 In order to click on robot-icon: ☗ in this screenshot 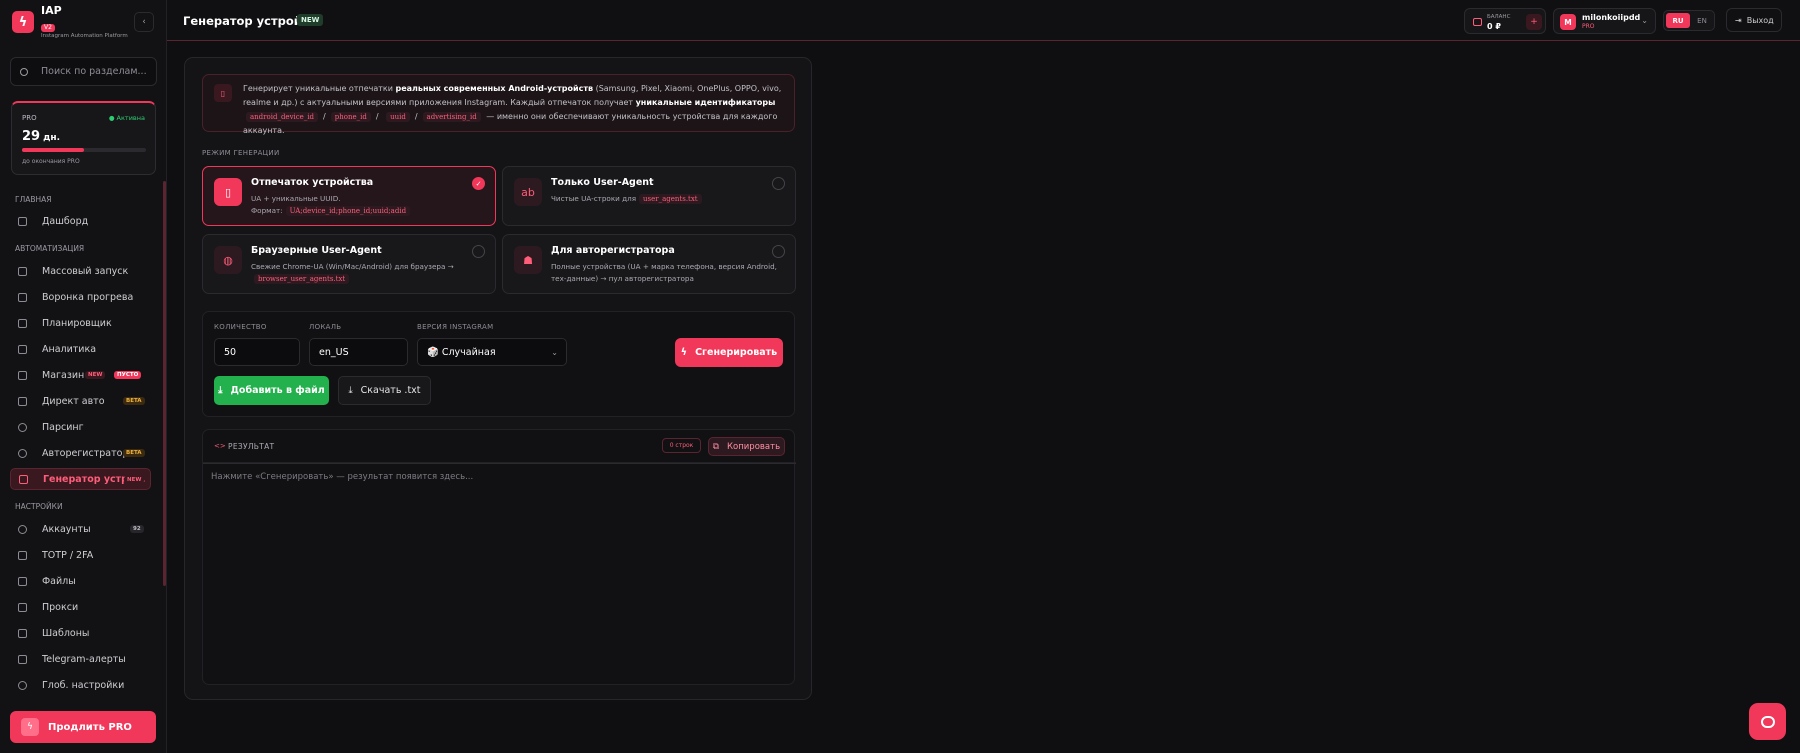, I will do `click(528, 260)`.